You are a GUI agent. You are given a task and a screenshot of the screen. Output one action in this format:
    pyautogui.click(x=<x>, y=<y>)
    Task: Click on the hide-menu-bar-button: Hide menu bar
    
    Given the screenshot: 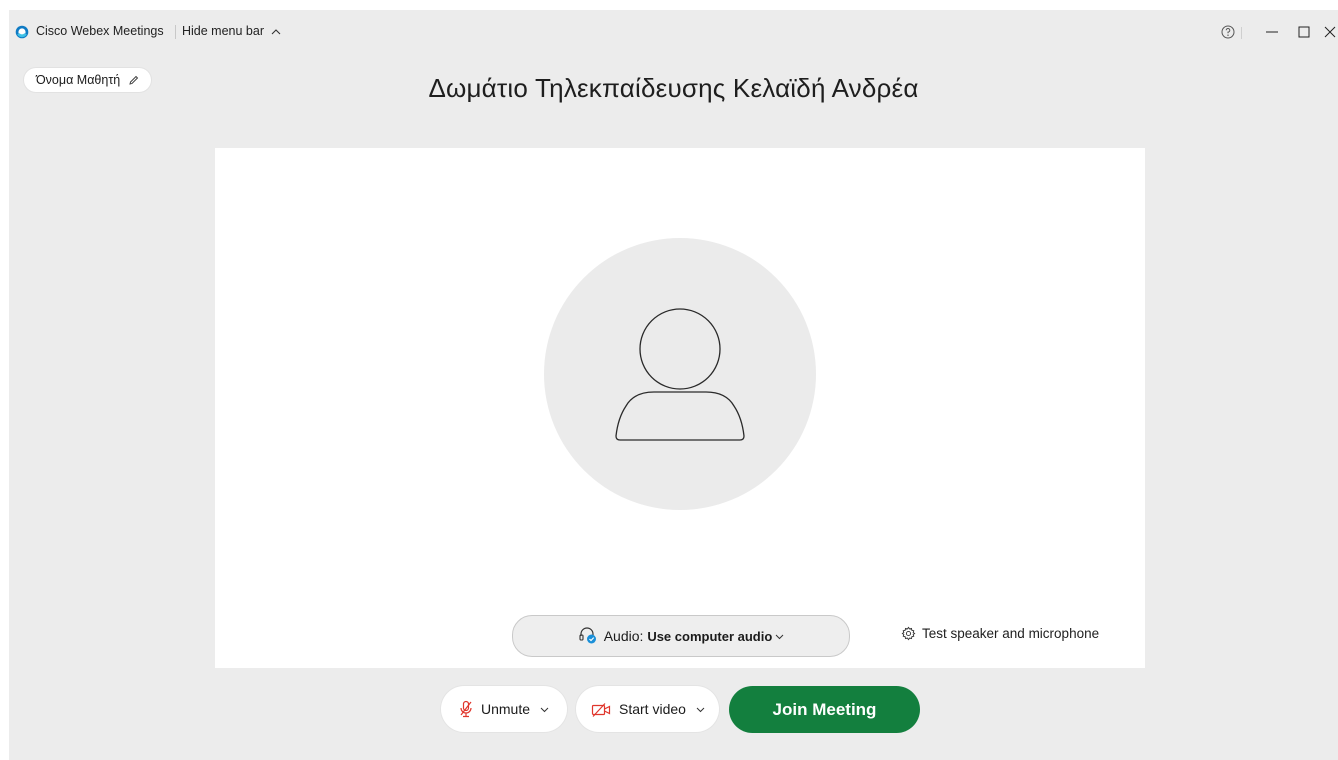 What is the action you would take?
    pyautogui.click(x=231, y=31)
    